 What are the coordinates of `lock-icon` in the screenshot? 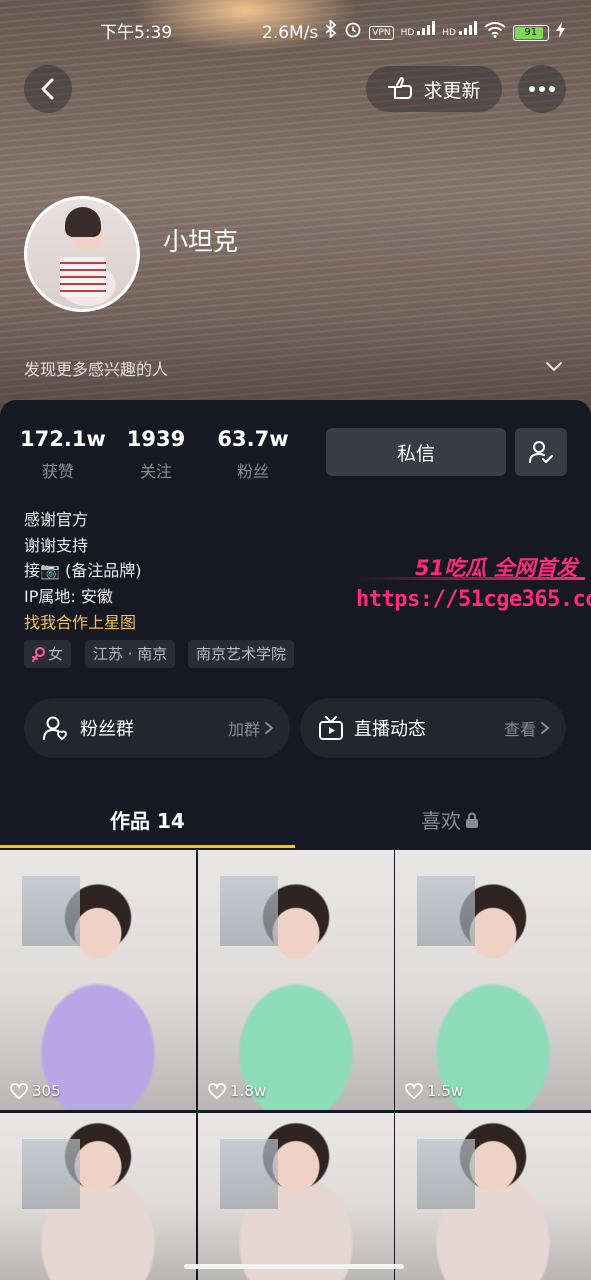 It's located at (472, 819).